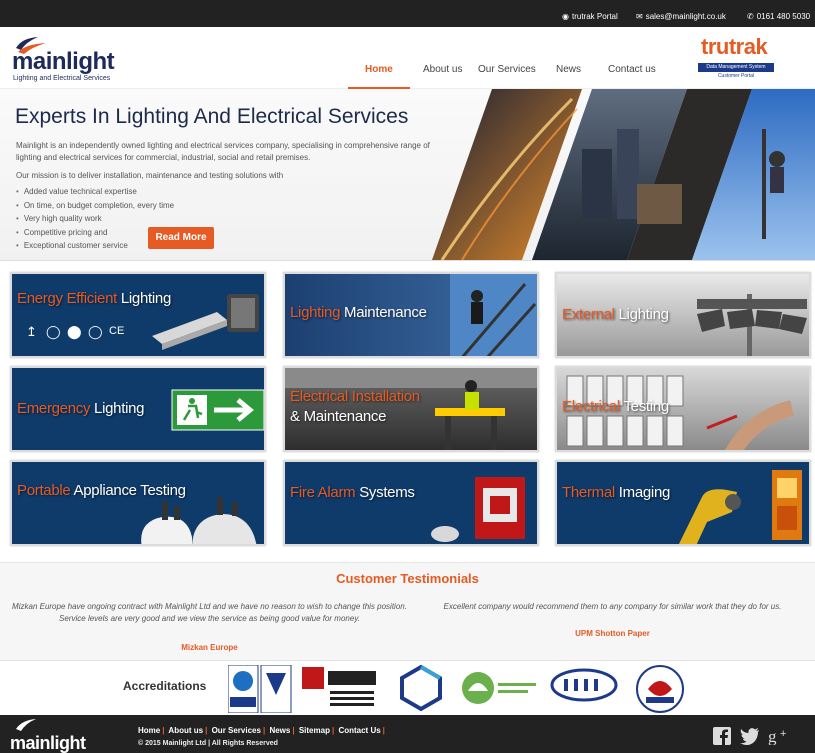 This screenshot has height=753, width=815. I want to click on svg-text: CE, so click(116, 331).